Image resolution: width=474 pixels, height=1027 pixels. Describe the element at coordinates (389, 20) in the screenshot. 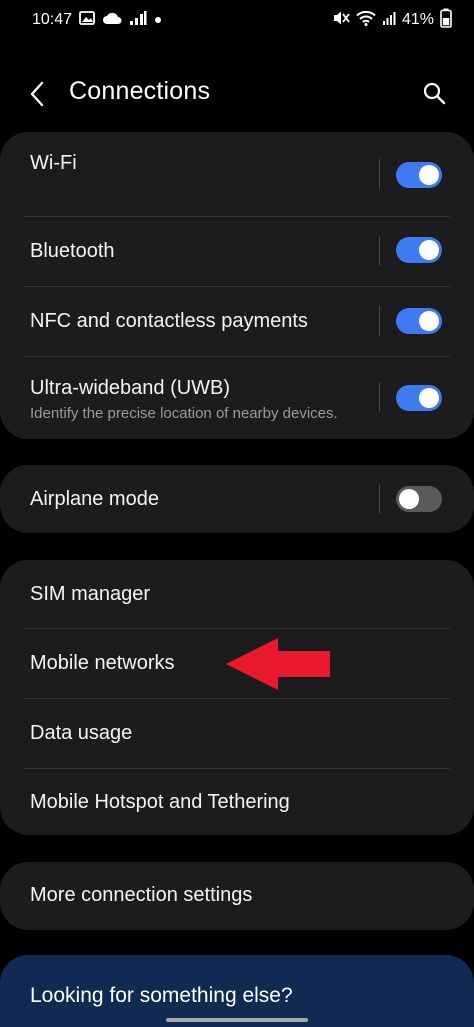

I see `cell-signal-icon` at that location.